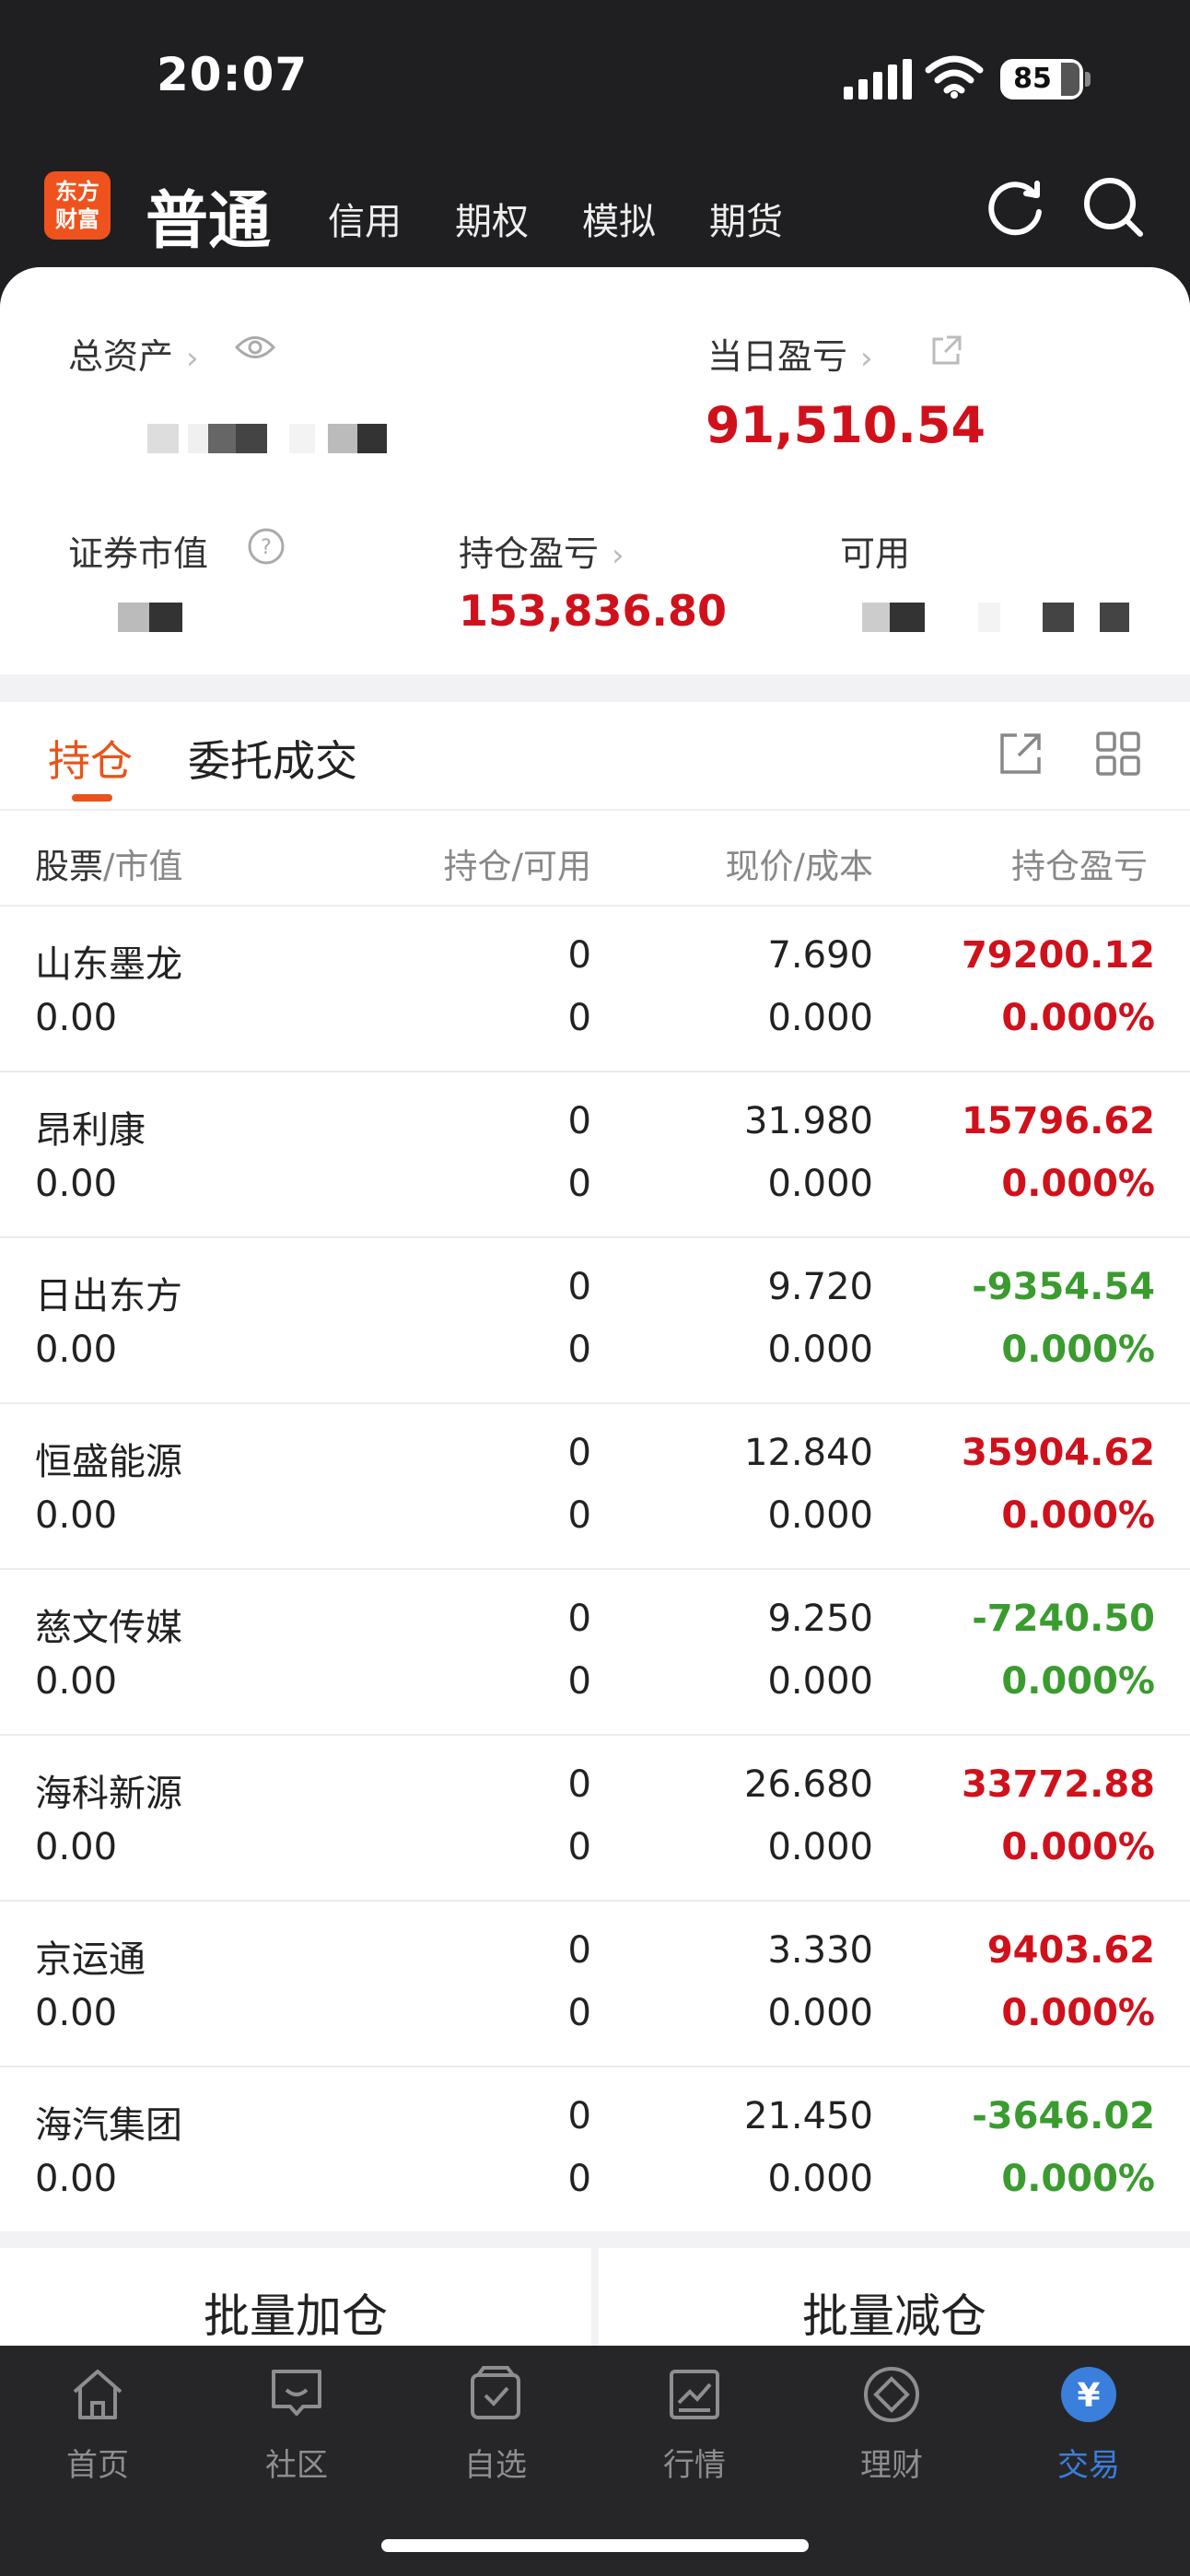  I want to click on table-row: 日出东方 0.00 0 0 9.720 0.000 -9354.54 0.000%, so click(595, 1319).